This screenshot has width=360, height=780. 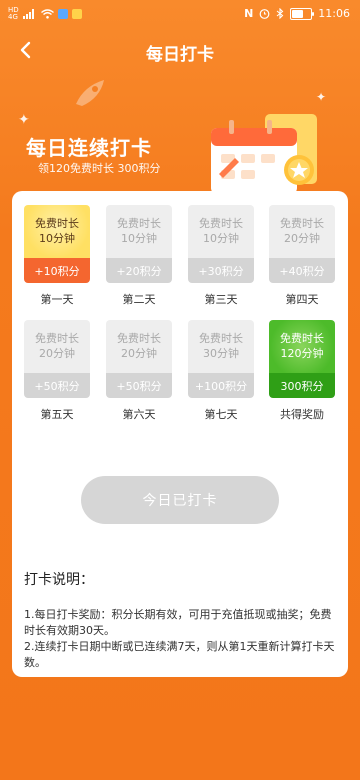 What do you see at coordinates (249, 13) in the screenshot?
I see `nfc-icon: N` at bounding box center [249, 13].